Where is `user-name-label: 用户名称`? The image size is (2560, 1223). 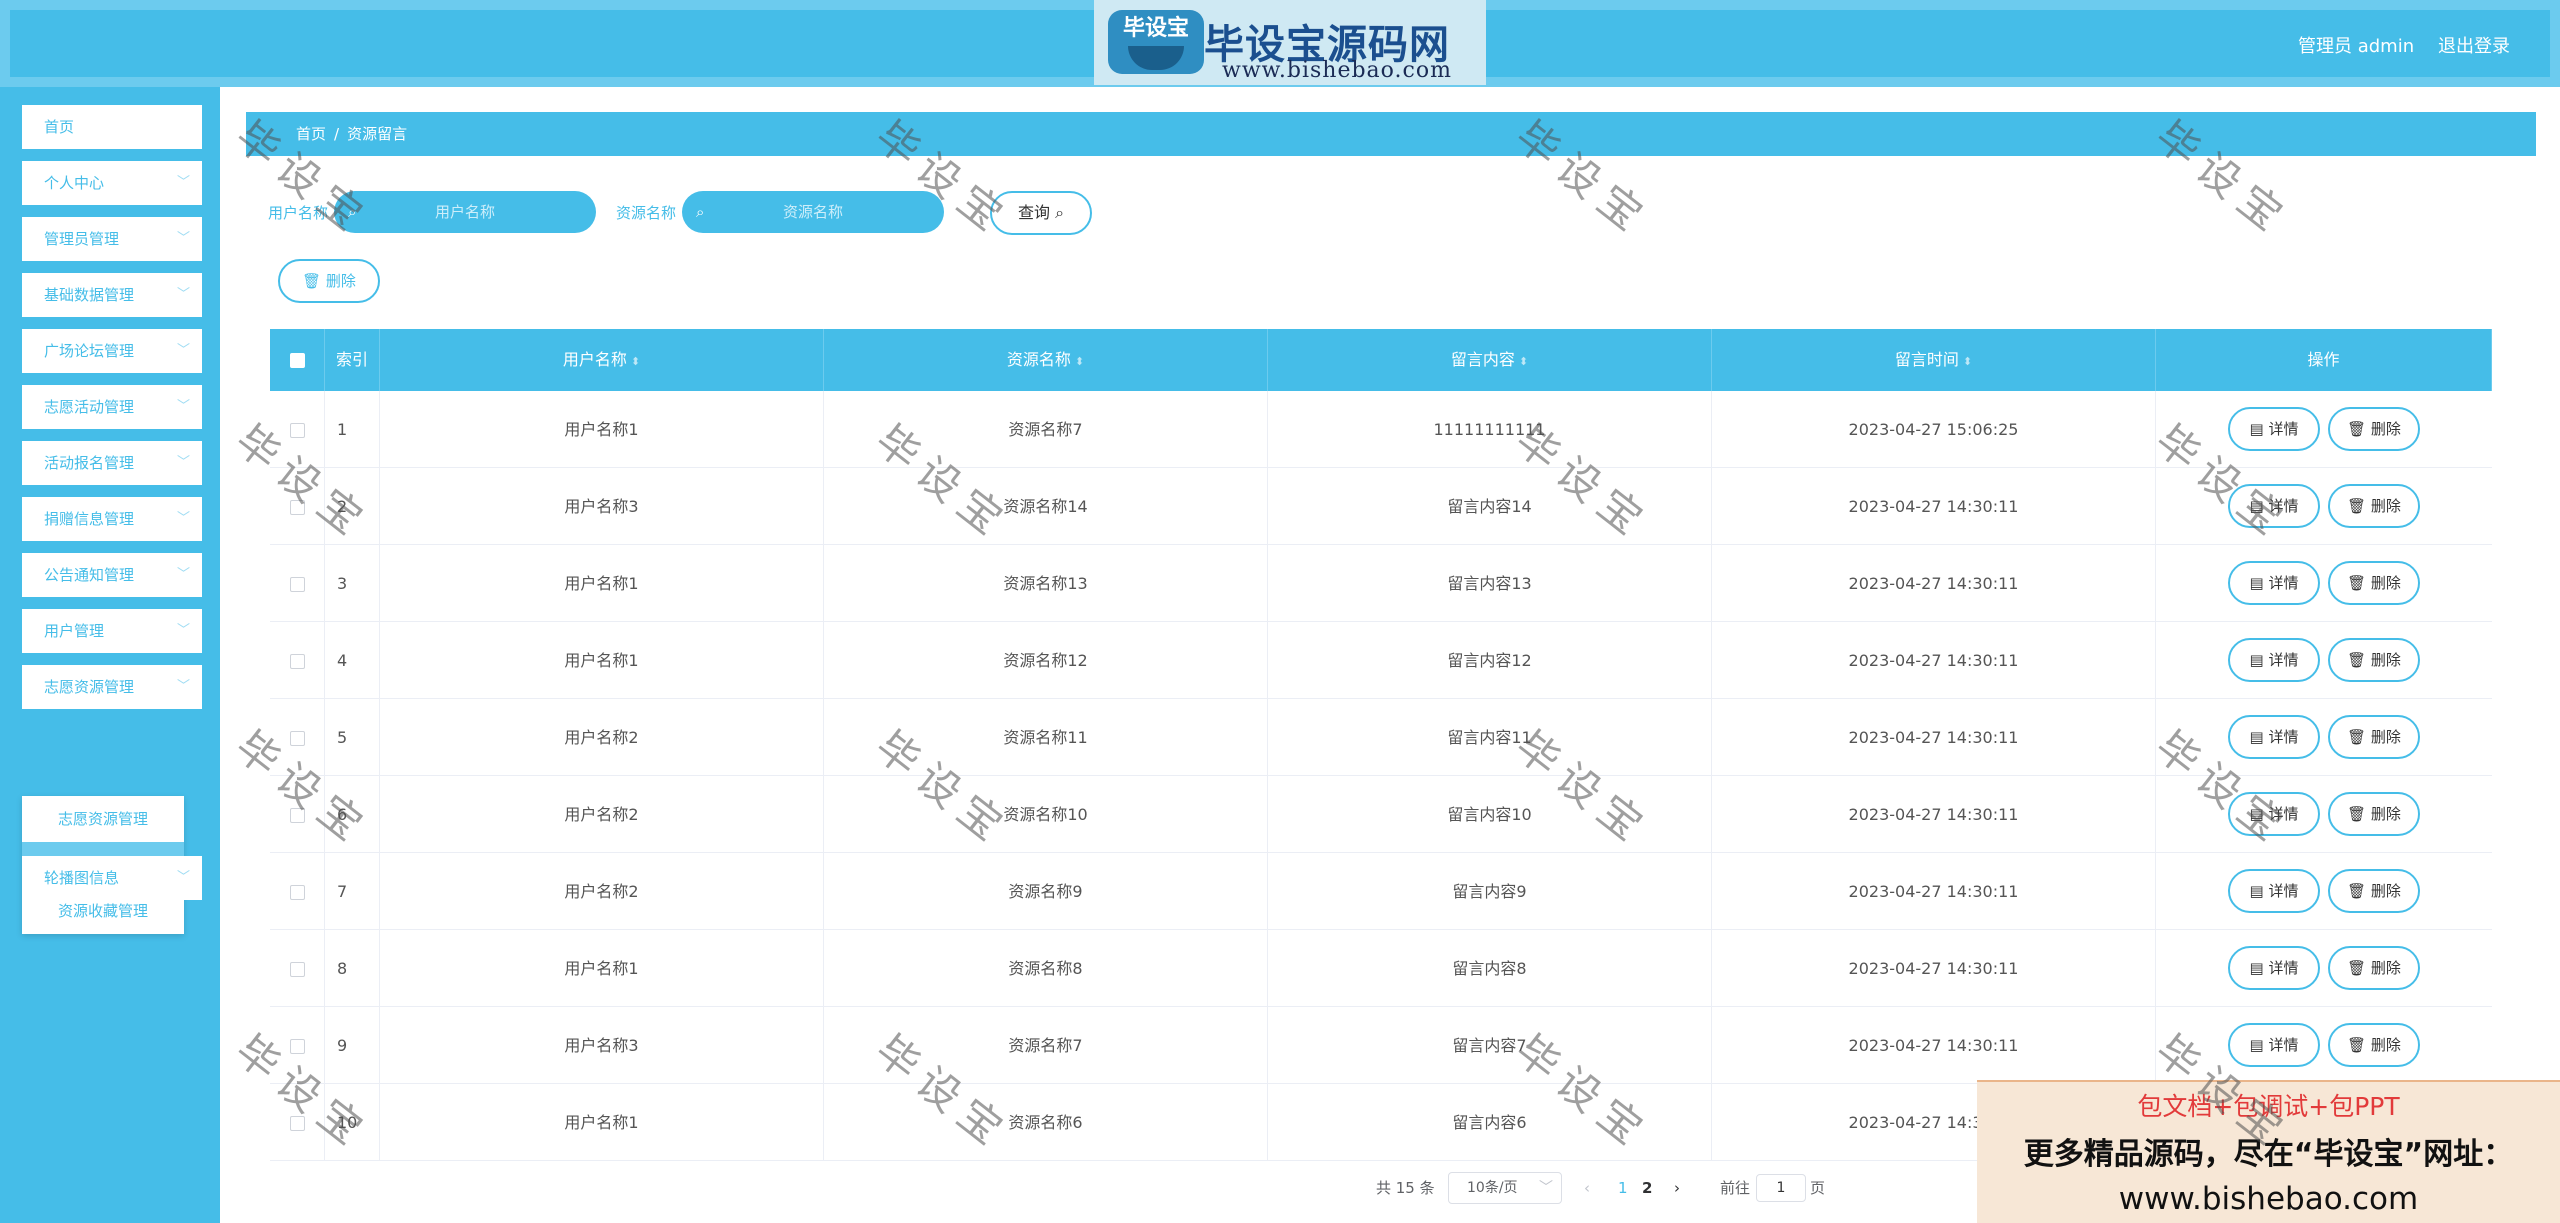 user-name-label: 用户名称 is located at coordinates (298, 213).